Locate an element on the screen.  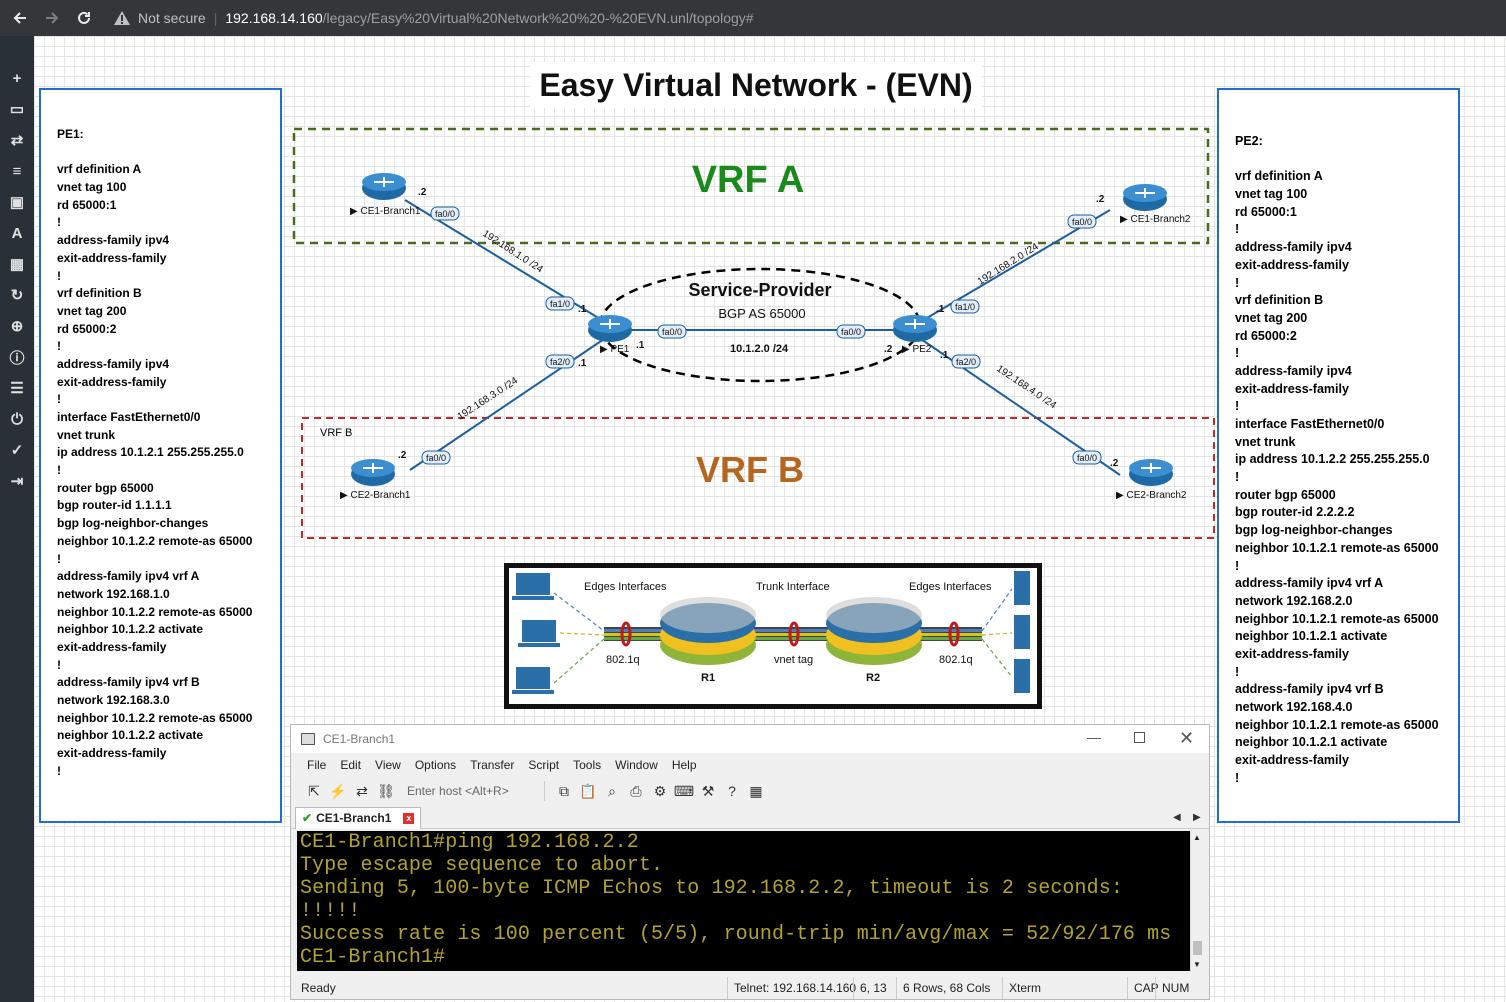
router-ce2-branch2 is located at coordinates (1151, 472).